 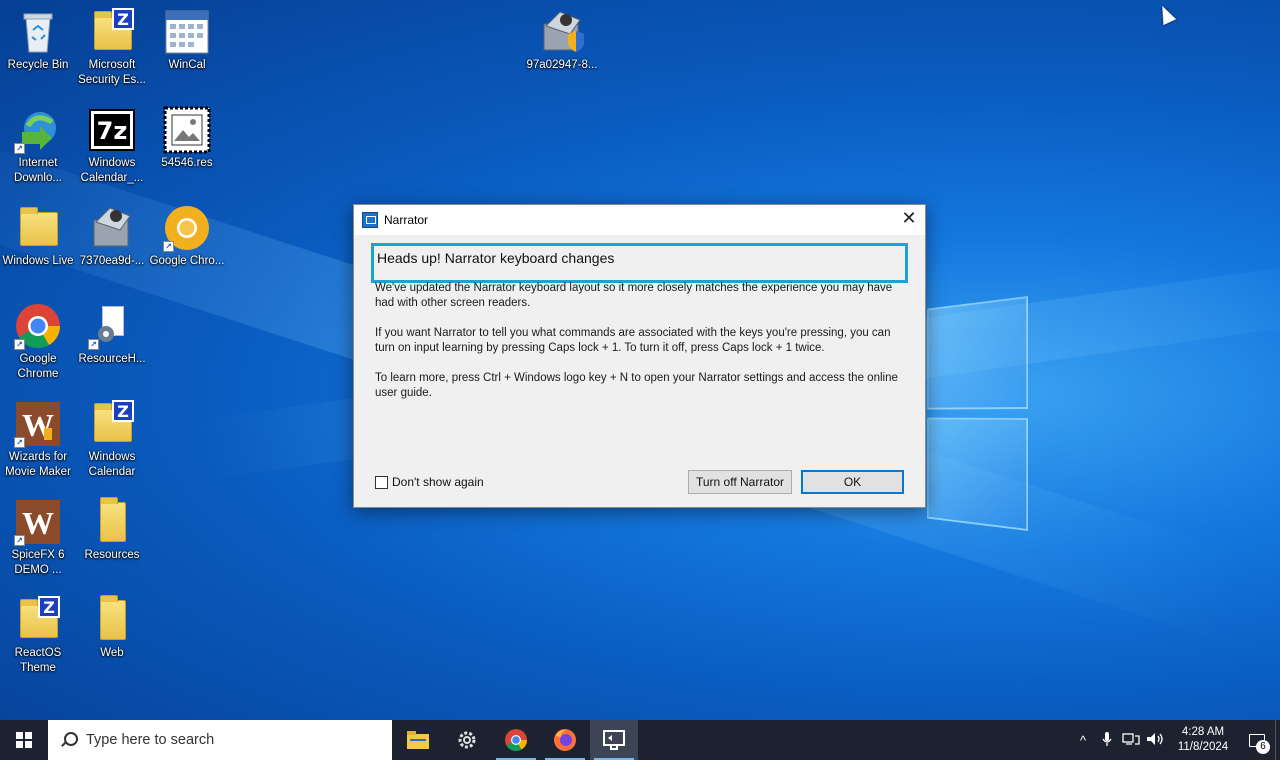 I want to click on dialog-titlebar: Narrator ✕, so click(x=639, y=220).